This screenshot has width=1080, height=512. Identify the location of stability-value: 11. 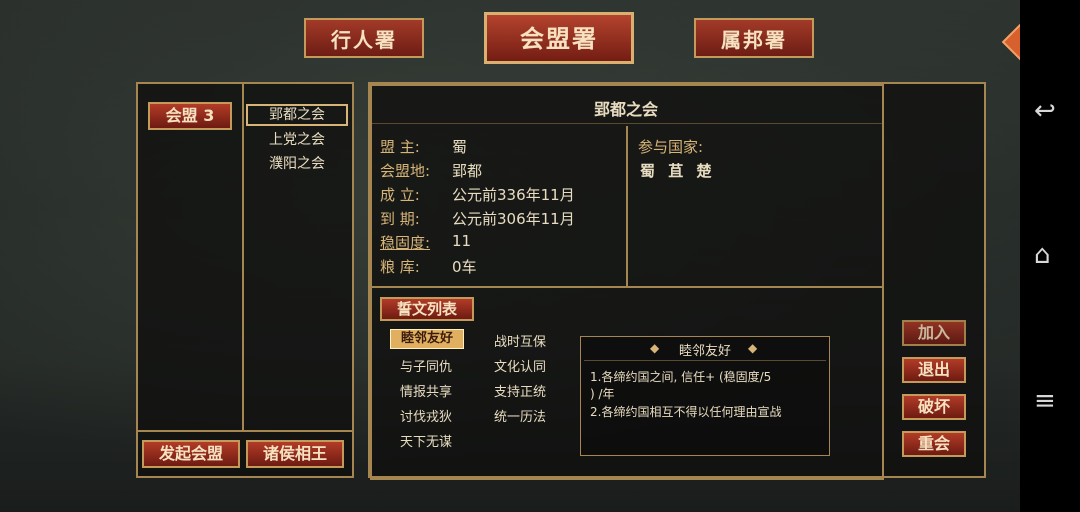
(462, 241).